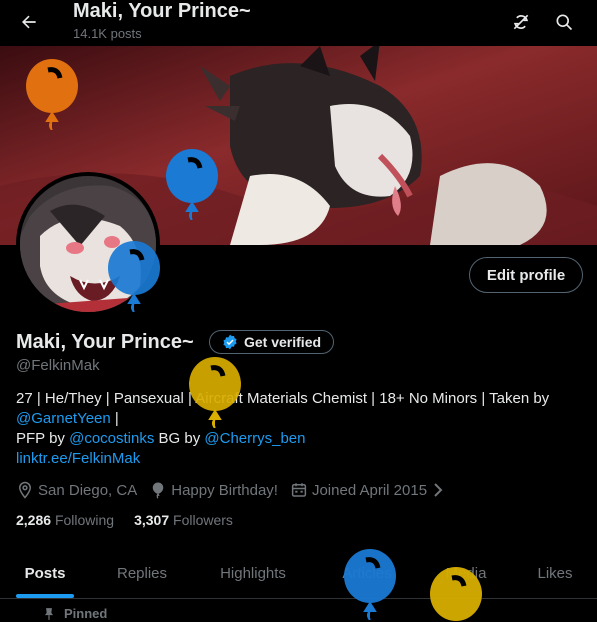 Image resolution: width=597 pixels, height=622 pixels. What do you see at coordinates (63, 418) in the screenshot?
I see `mention-link-garnetyeen: @GarnetYeen` at bounding box center [63, 418].